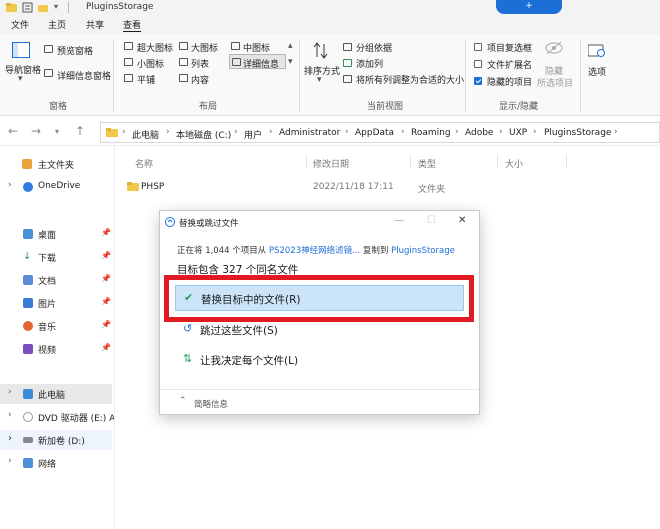 The image size is (660, 529). I want to click on tab-file: 文件, so click(20, 24).